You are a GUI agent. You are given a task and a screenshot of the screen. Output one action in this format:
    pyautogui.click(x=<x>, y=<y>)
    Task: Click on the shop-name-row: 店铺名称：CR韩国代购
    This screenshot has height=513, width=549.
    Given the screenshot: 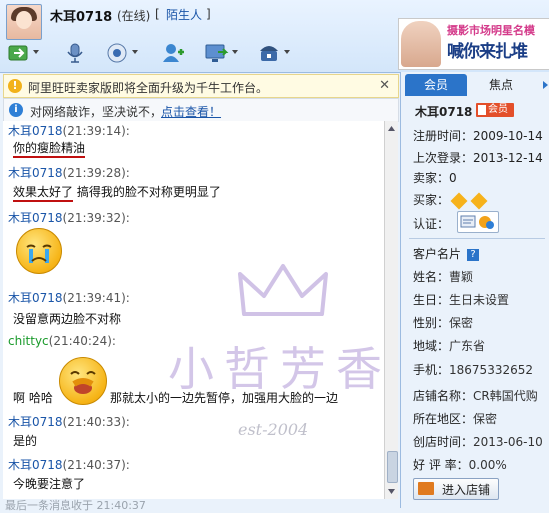 What is the action you would take?
    pyautogui.click(x=475, y=395)
    